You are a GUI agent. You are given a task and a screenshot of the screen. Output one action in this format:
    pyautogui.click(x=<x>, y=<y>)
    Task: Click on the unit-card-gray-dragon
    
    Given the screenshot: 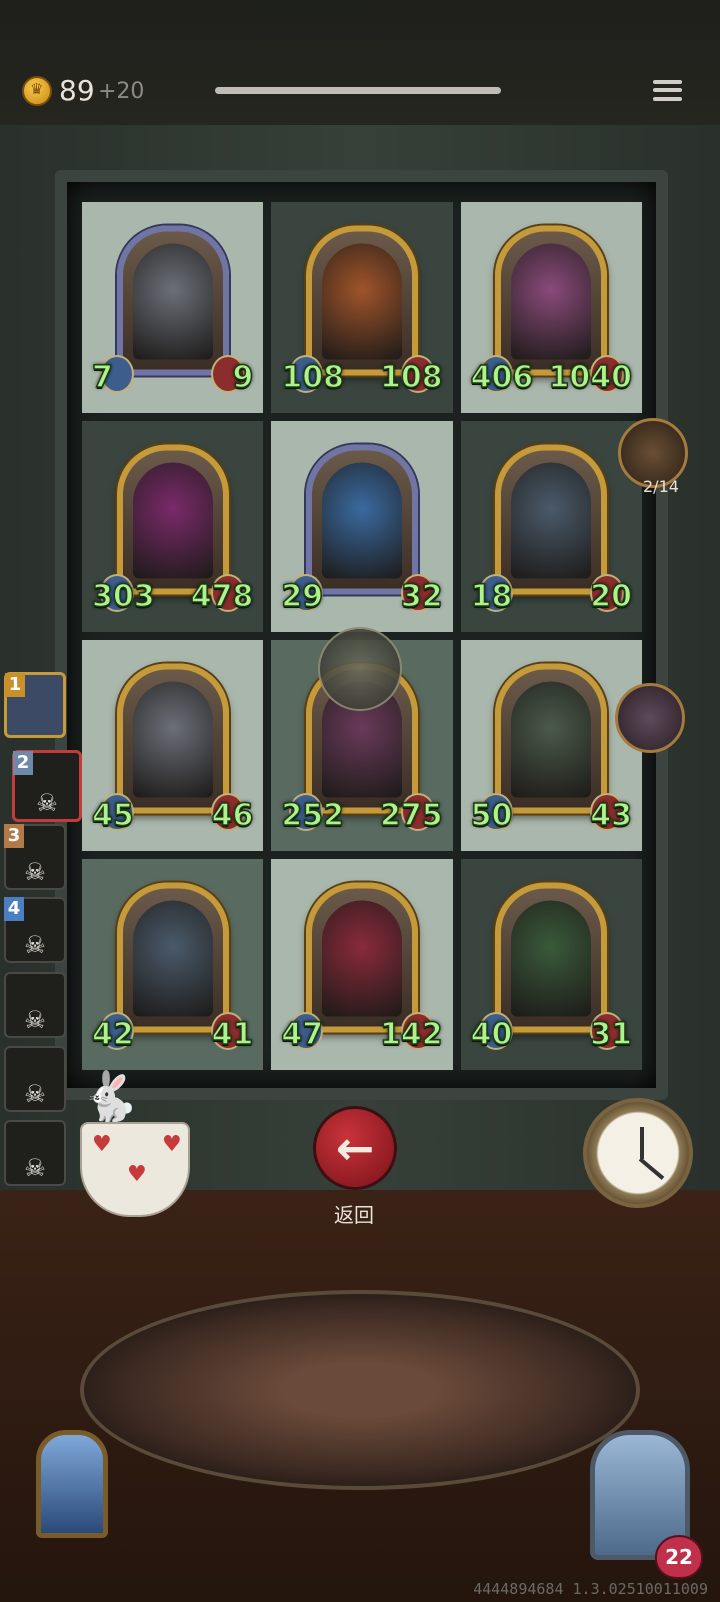 What is the action you would take?
    pyautogui.click(x=172, y=300)
    